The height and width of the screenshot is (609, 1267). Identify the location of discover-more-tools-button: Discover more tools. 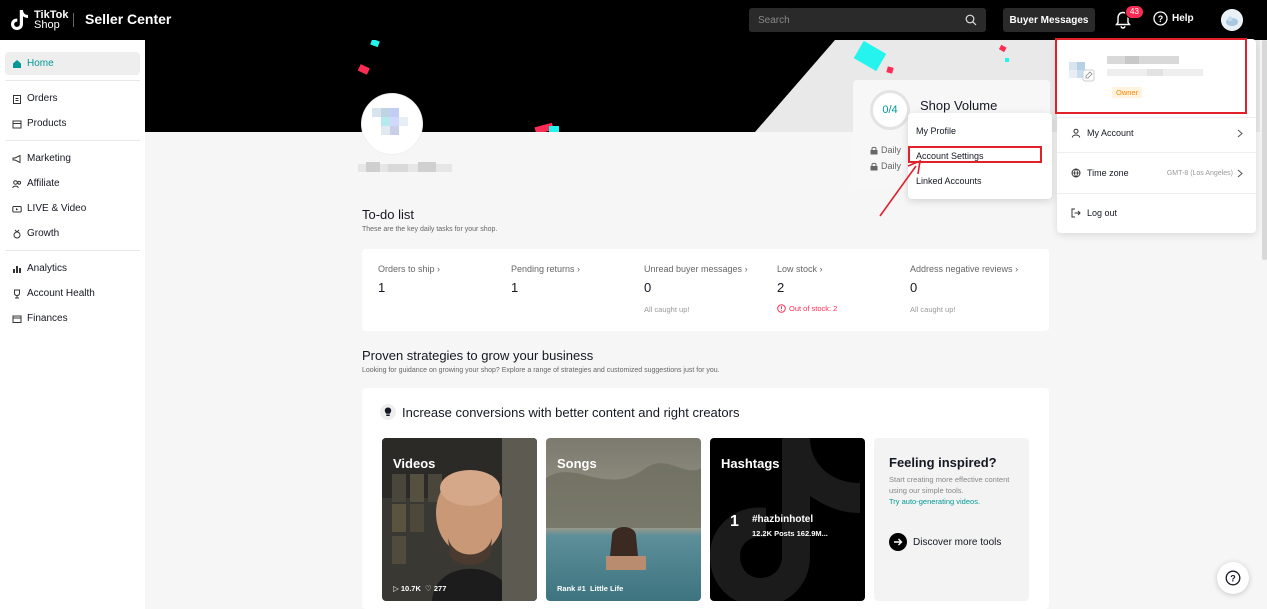
(945, 542).